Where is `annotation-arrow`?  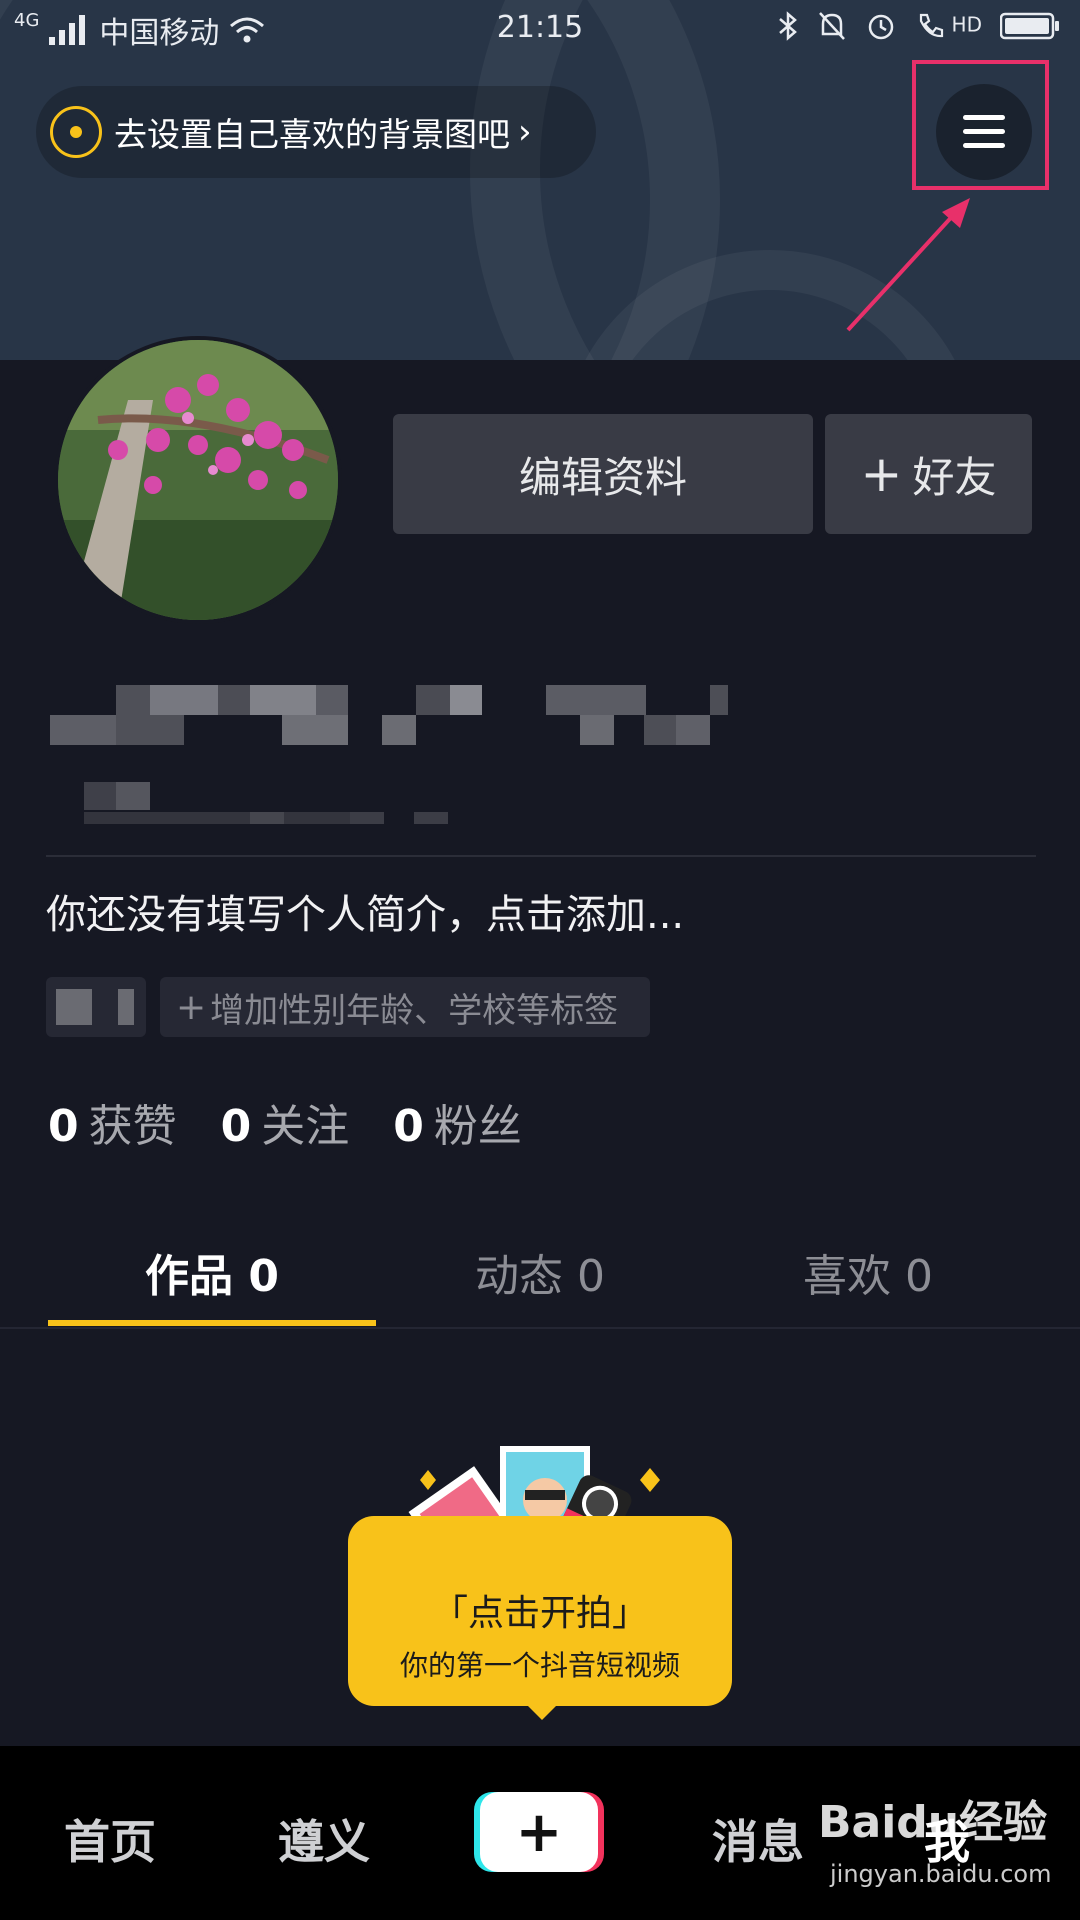 annotation-arrow is located at coordinates (908, 265).